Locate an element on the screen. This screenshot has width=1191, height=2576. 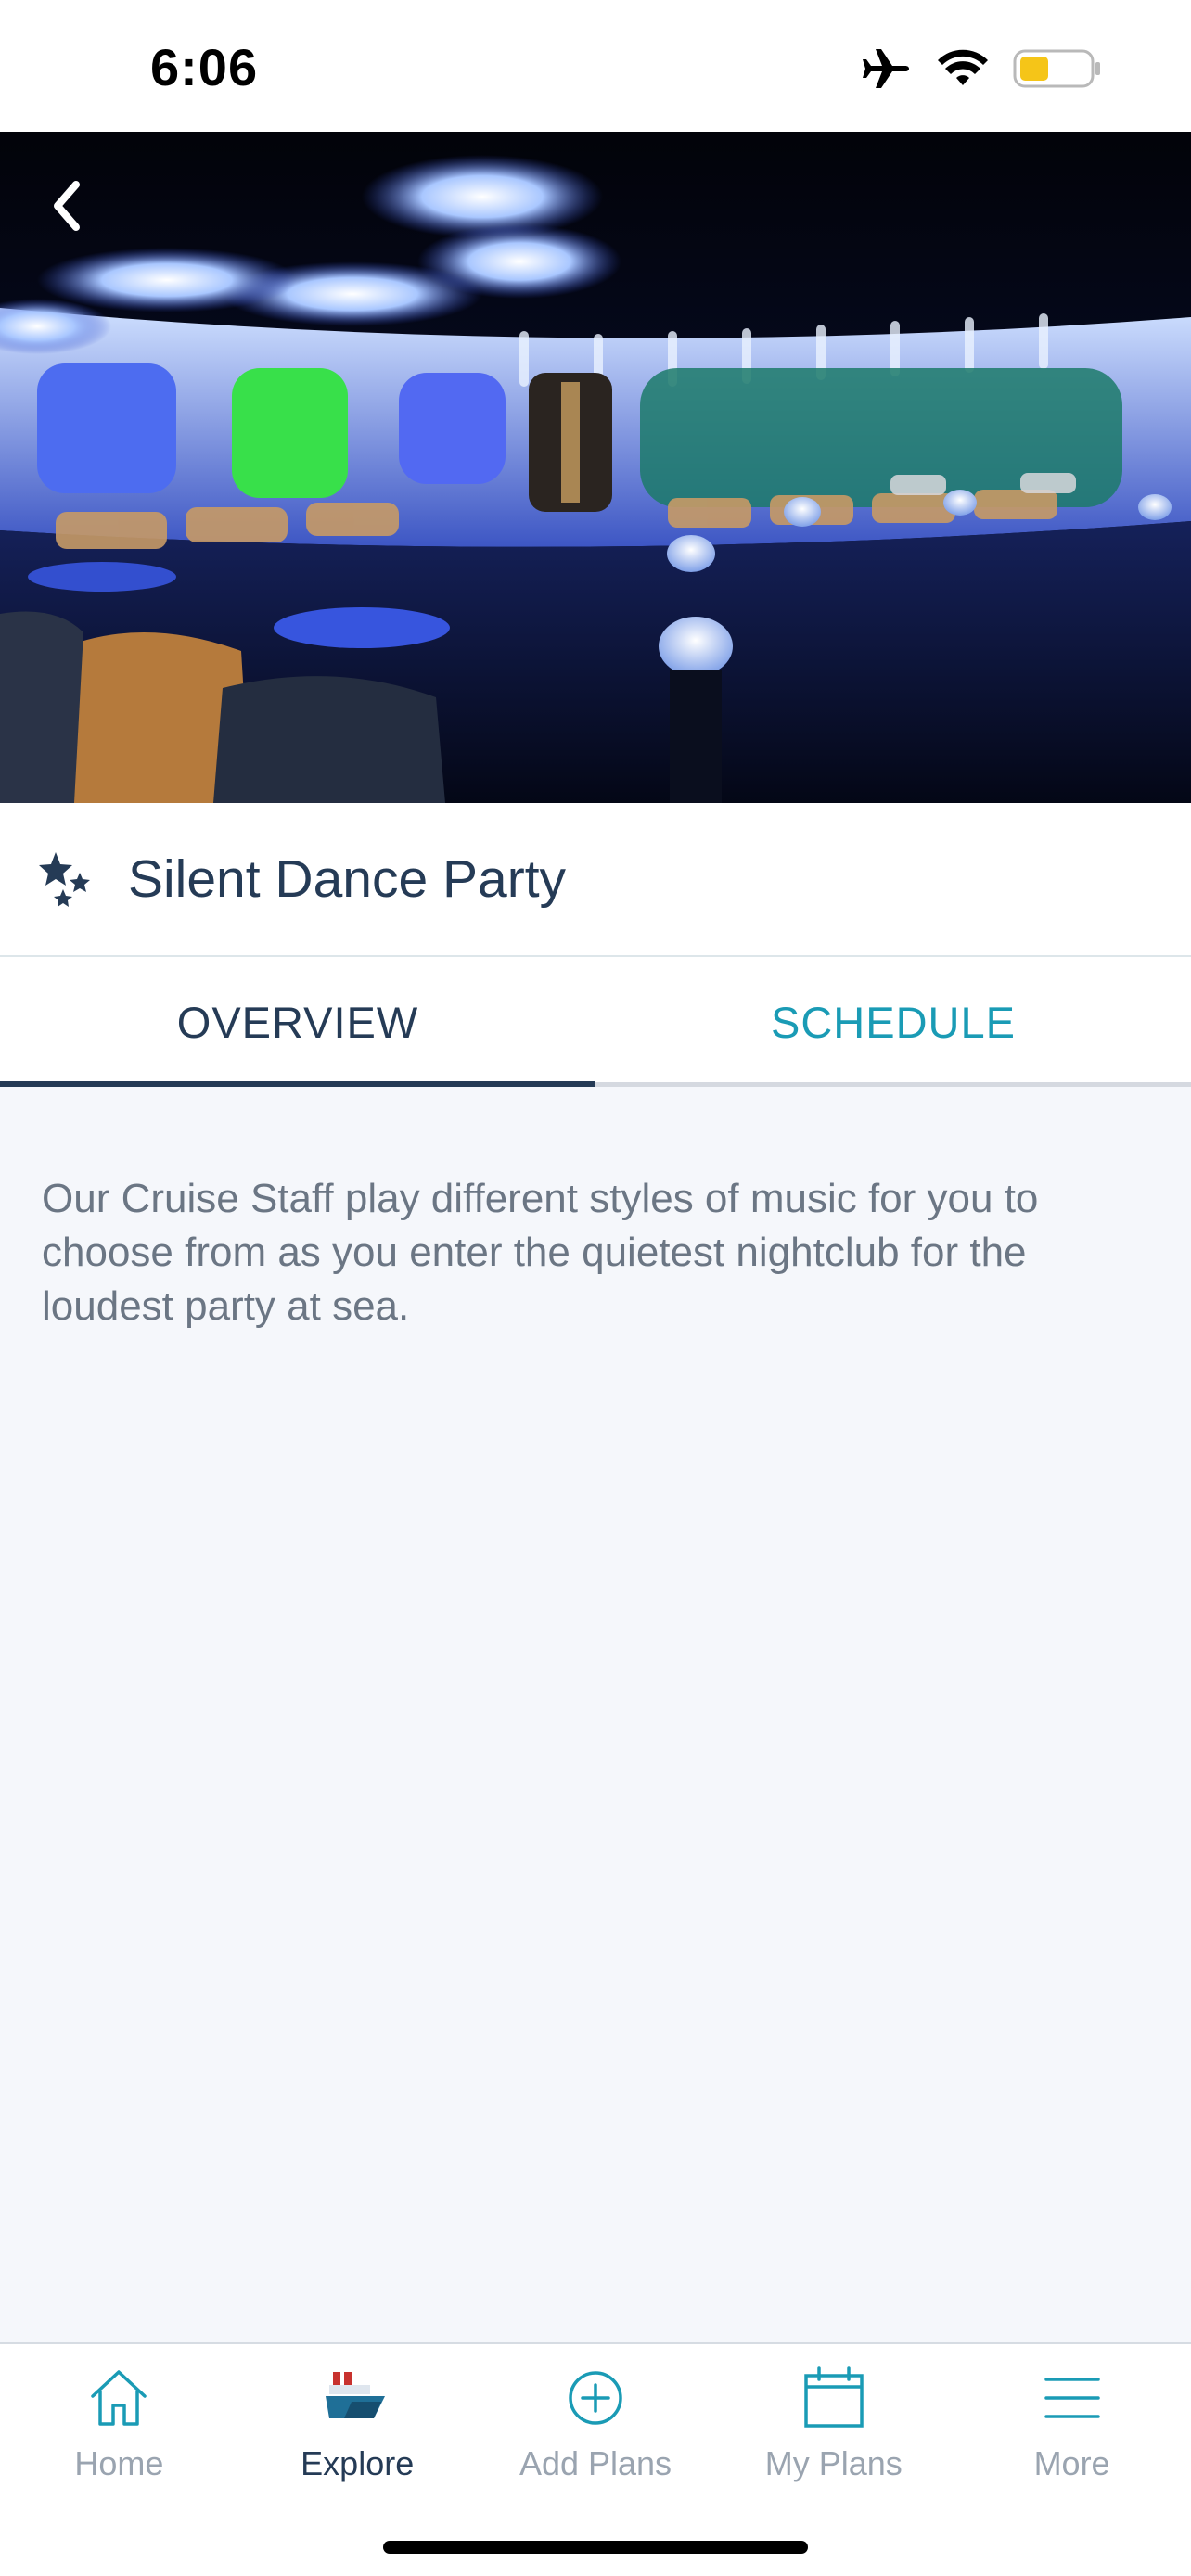
status-time: 6:06 is located at coordinates (204, 67).